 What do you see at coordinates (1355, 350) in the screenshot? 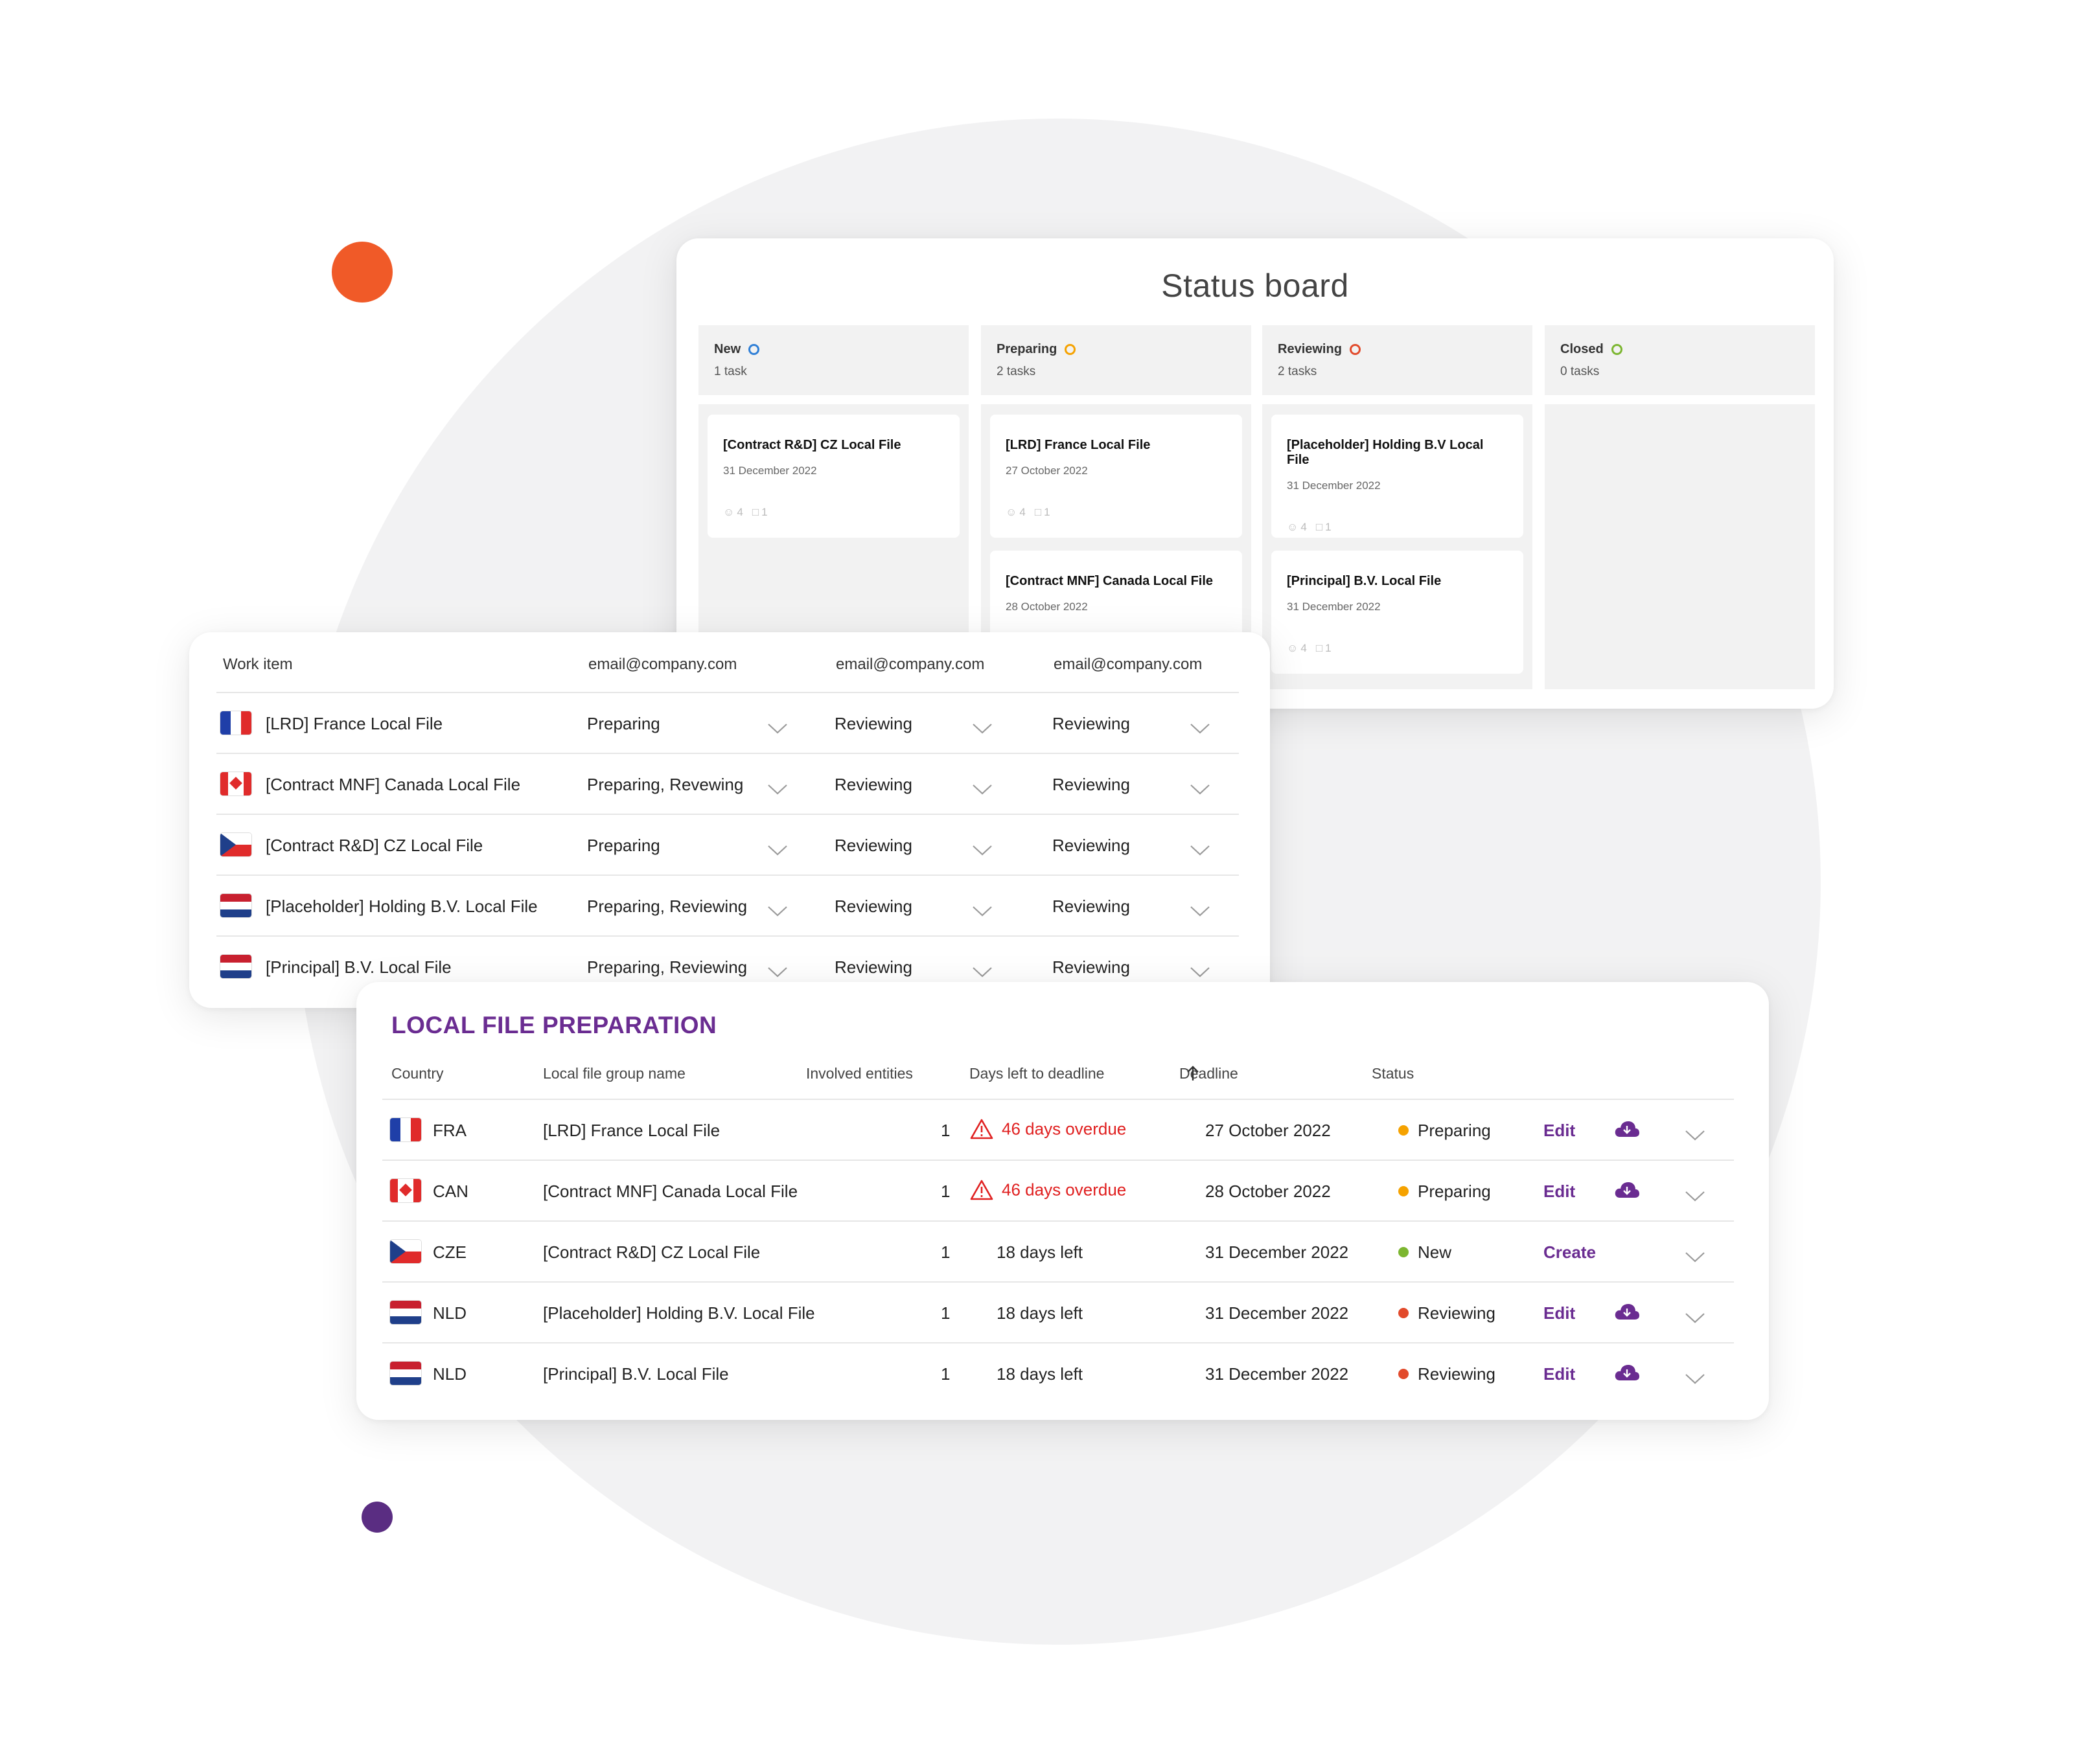
I see `status-ring-icon` at bounding box center [1355, 350].